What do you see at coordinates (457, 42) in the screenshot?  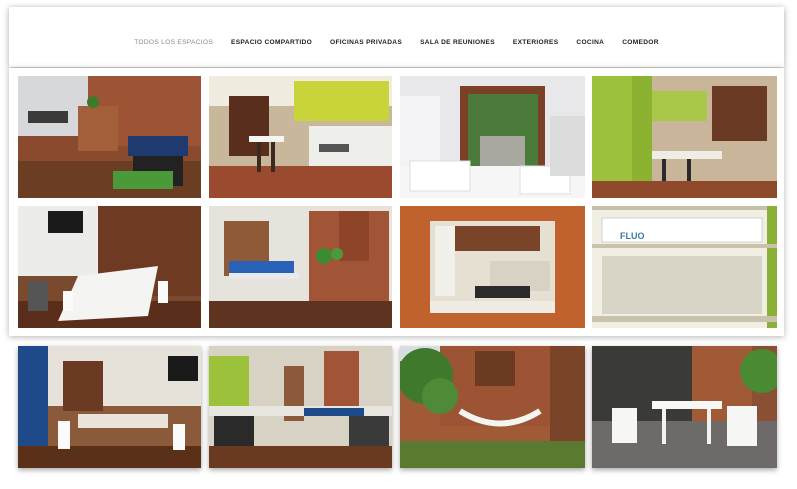 I see `filter-sala-de-reuniones: SALA DE REUNIONES` at bounding box center [457, 42].